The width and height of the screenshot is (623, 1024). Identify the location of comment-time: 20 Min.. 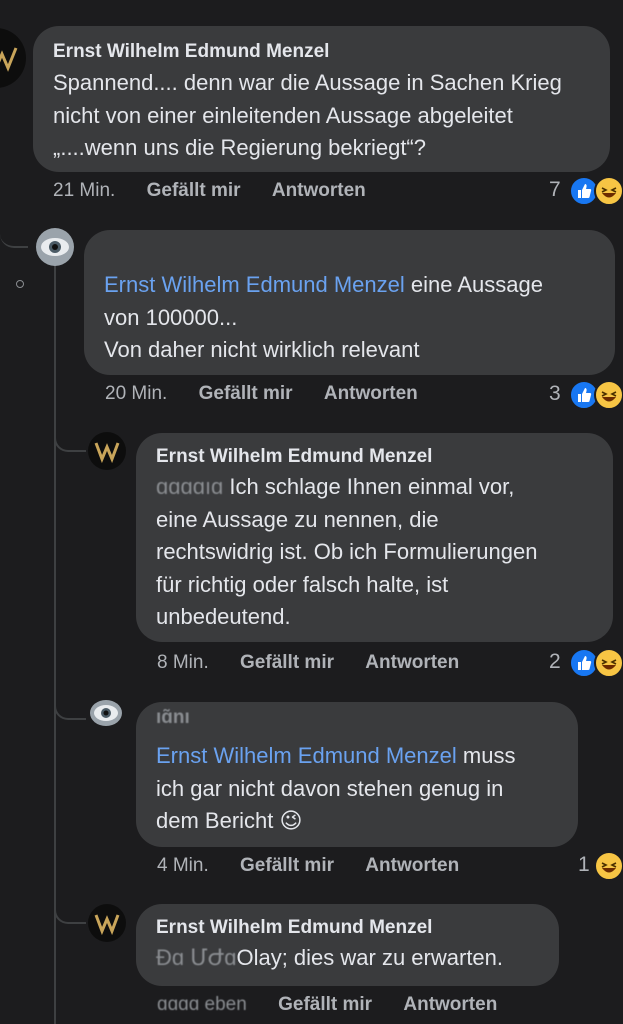
(136, 393).